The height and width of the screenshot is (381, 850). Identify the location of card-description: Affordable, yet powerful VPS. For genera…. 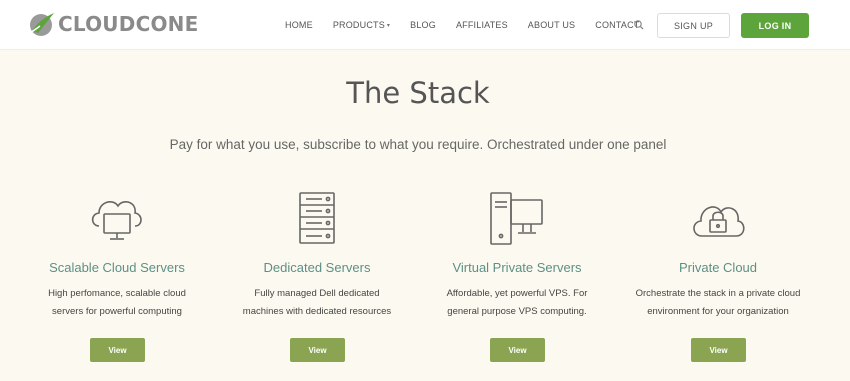
(517, 302).